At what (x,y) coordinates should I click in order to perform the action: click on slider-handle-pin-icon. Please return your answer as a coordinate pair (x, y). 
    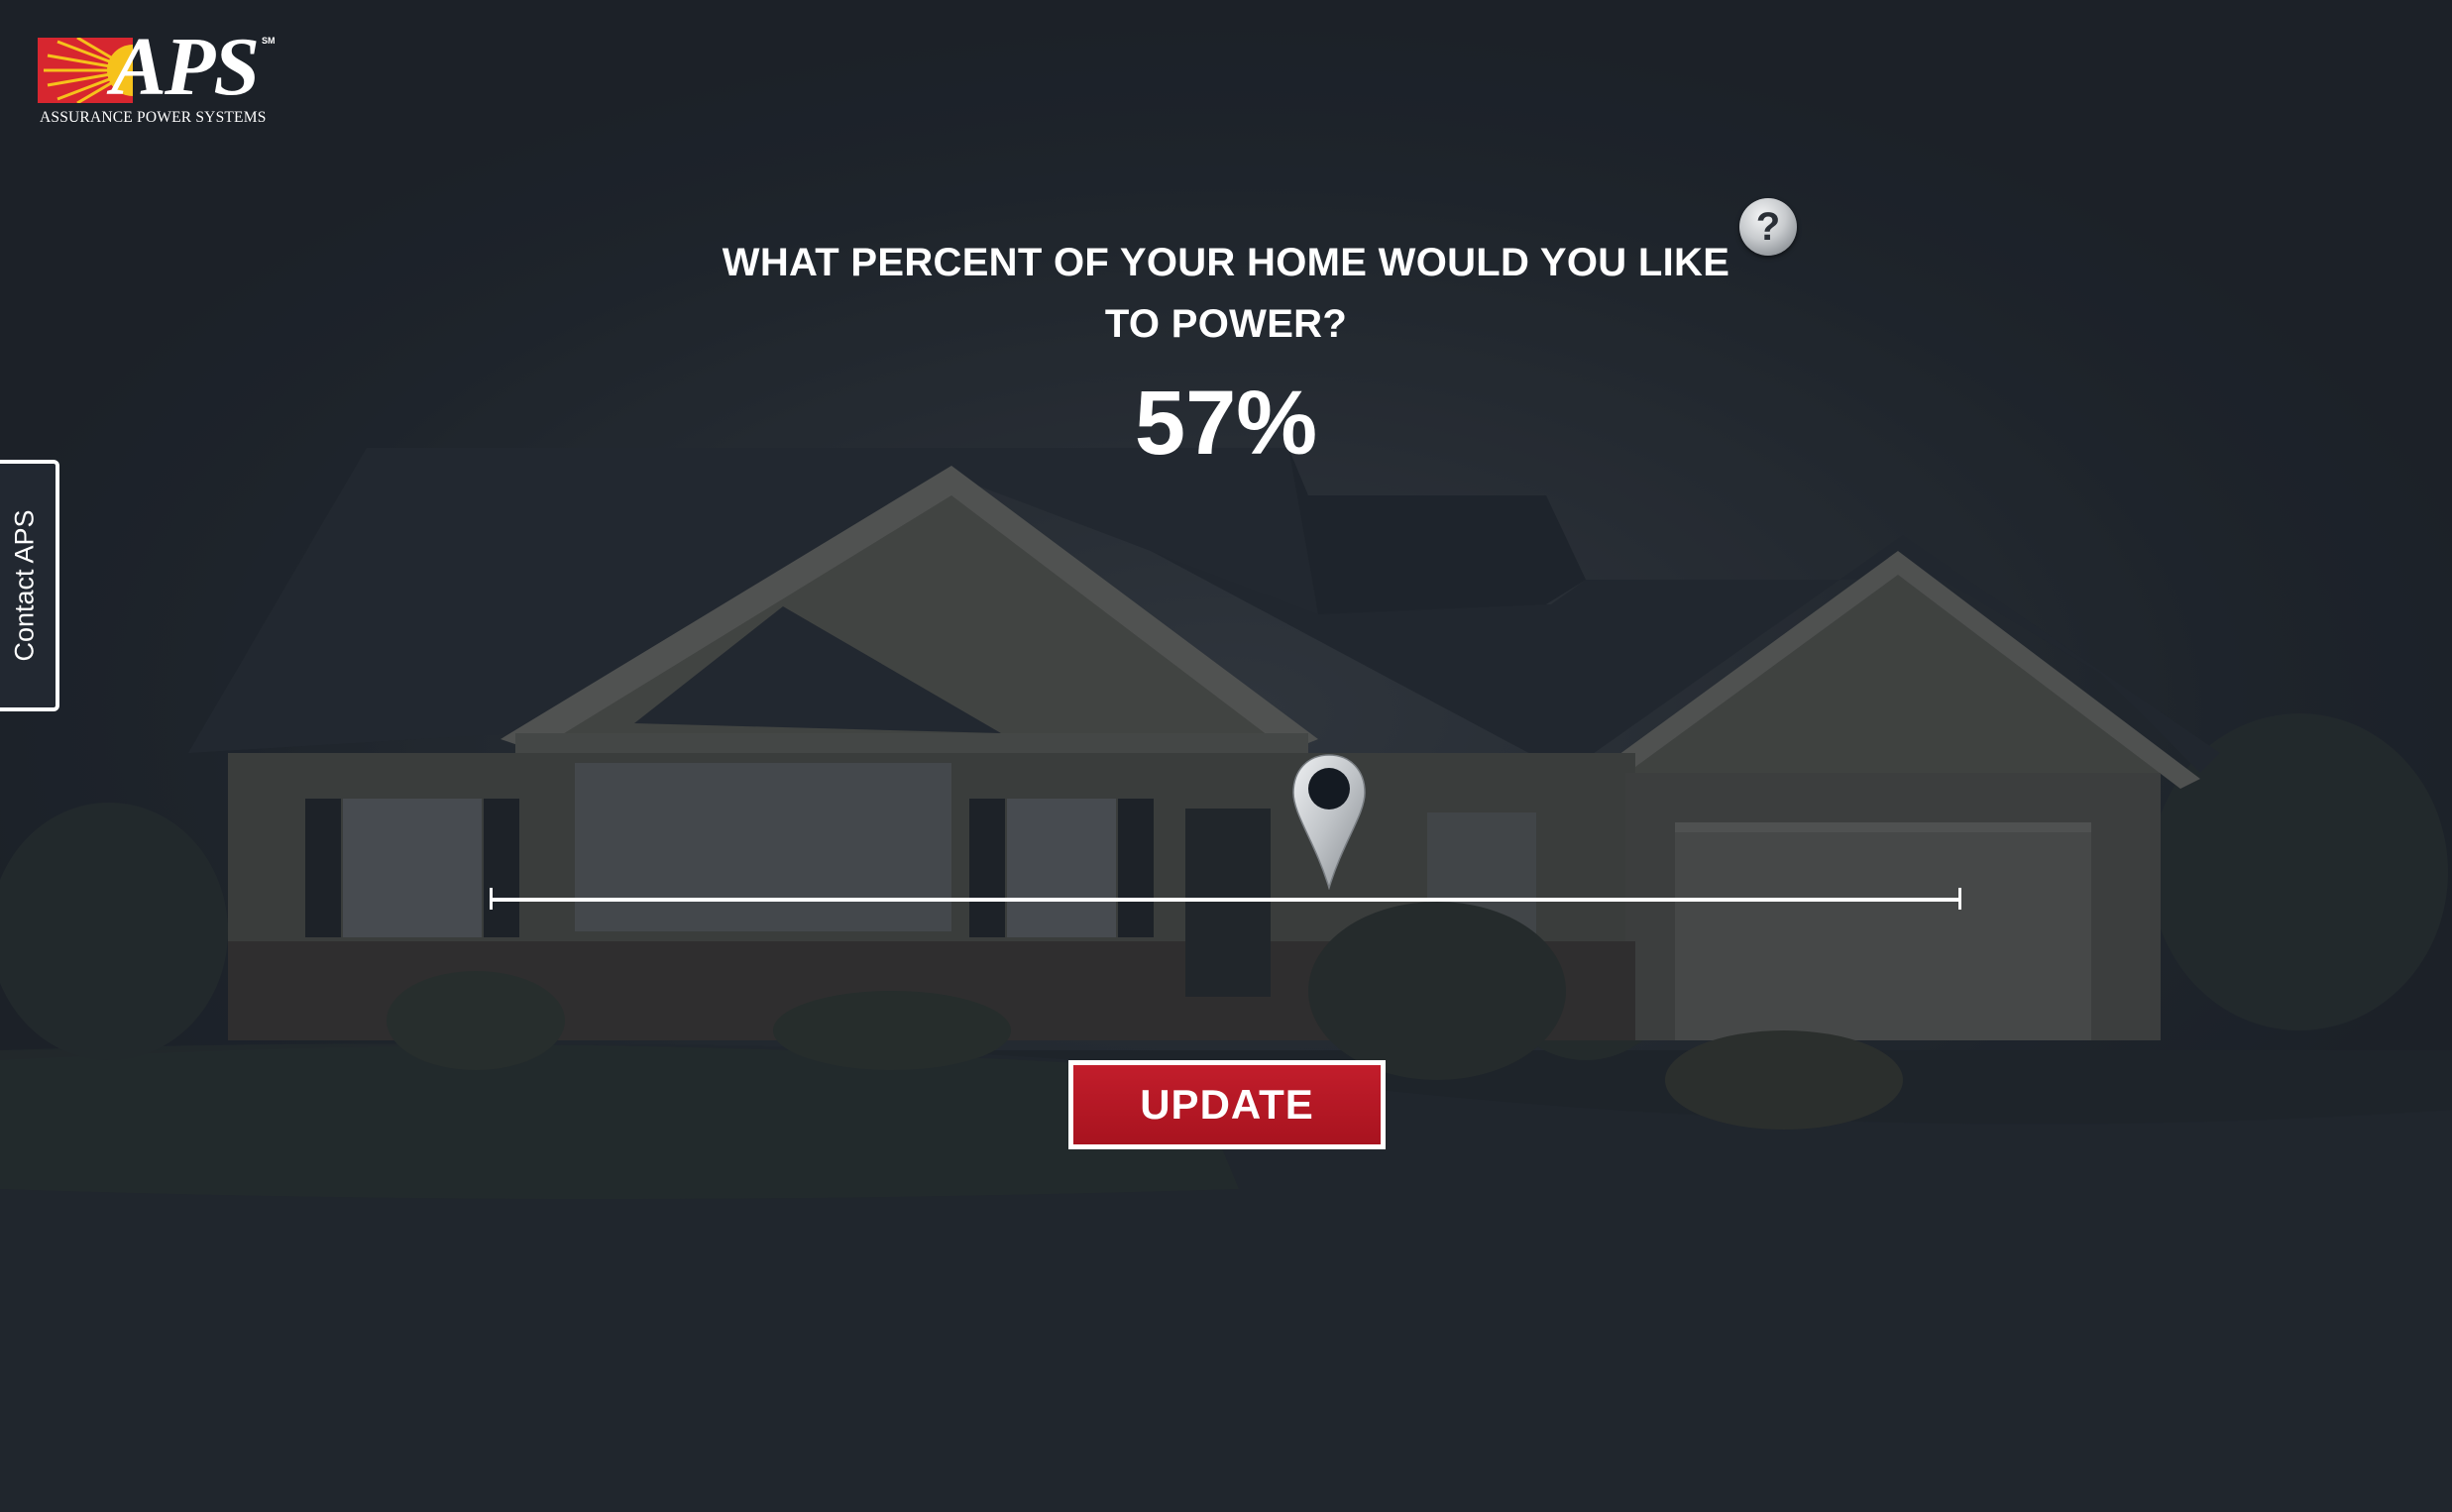
    Looking at the image, I should click on (1329, 822).